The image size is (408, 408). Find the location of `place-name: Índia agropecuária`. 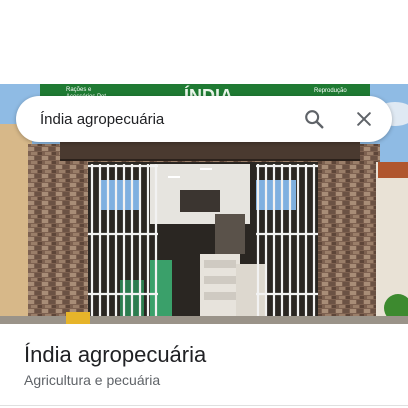

place-name: Índia agropecuária is located at coordinates (115, 354).